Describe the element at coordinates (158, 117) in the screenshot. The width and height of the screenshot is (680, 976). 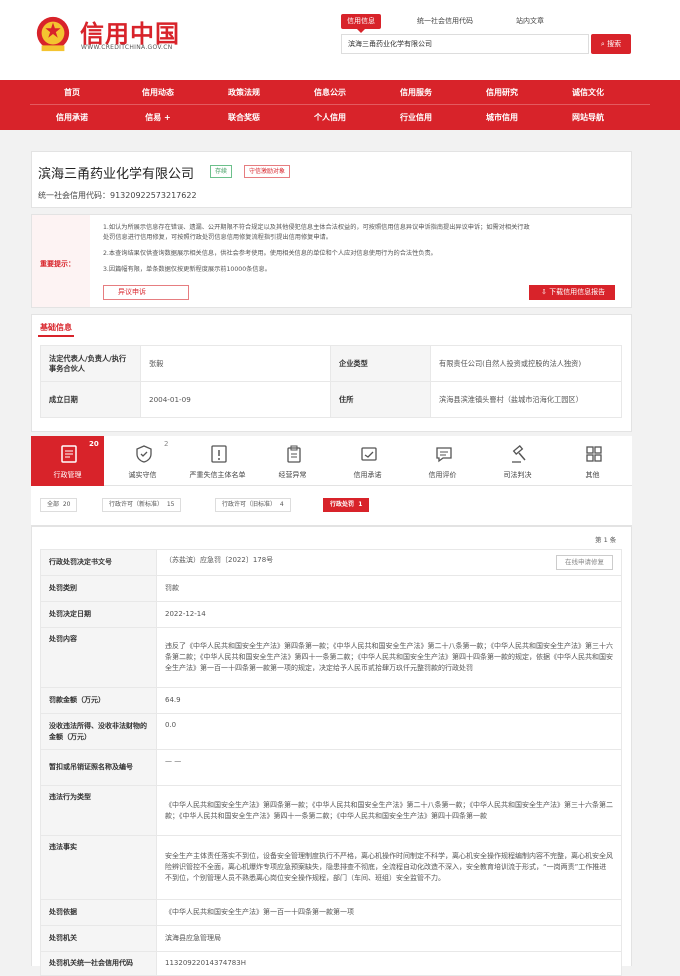
I see `nav-item-xinyi: 信易 +` at that location.